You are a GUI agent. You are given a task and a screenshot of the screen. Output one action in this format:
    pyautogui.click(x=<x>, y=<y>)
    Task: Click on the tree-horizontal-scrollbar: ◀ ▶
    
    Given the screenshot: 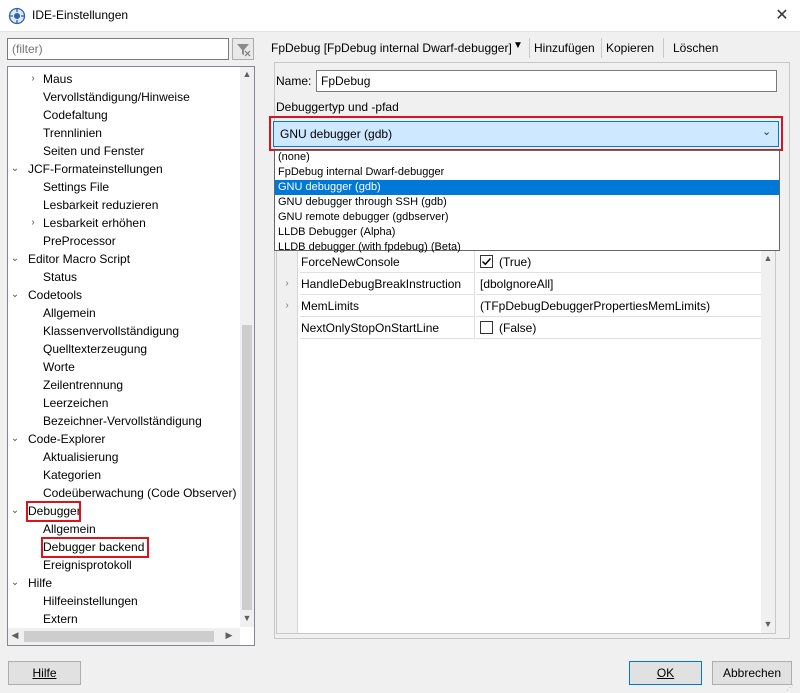 What is the action you would take?
    pyautogui.click(x=124, y=636)
    